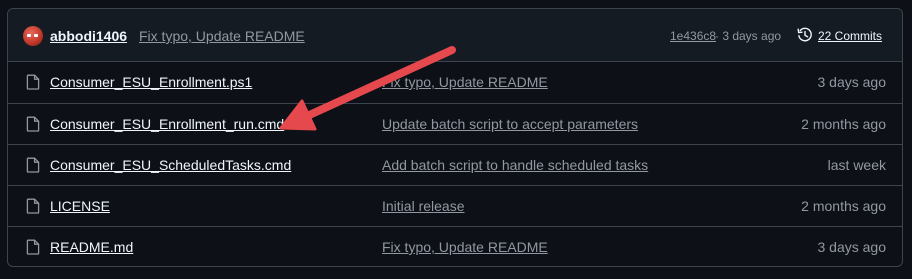 The width and height of the screenshot is (912, 279). What do you see at coordinates (91, 247) in the screenshot?
I see `file-name-link: README.md` at bounding box center [91, 247].